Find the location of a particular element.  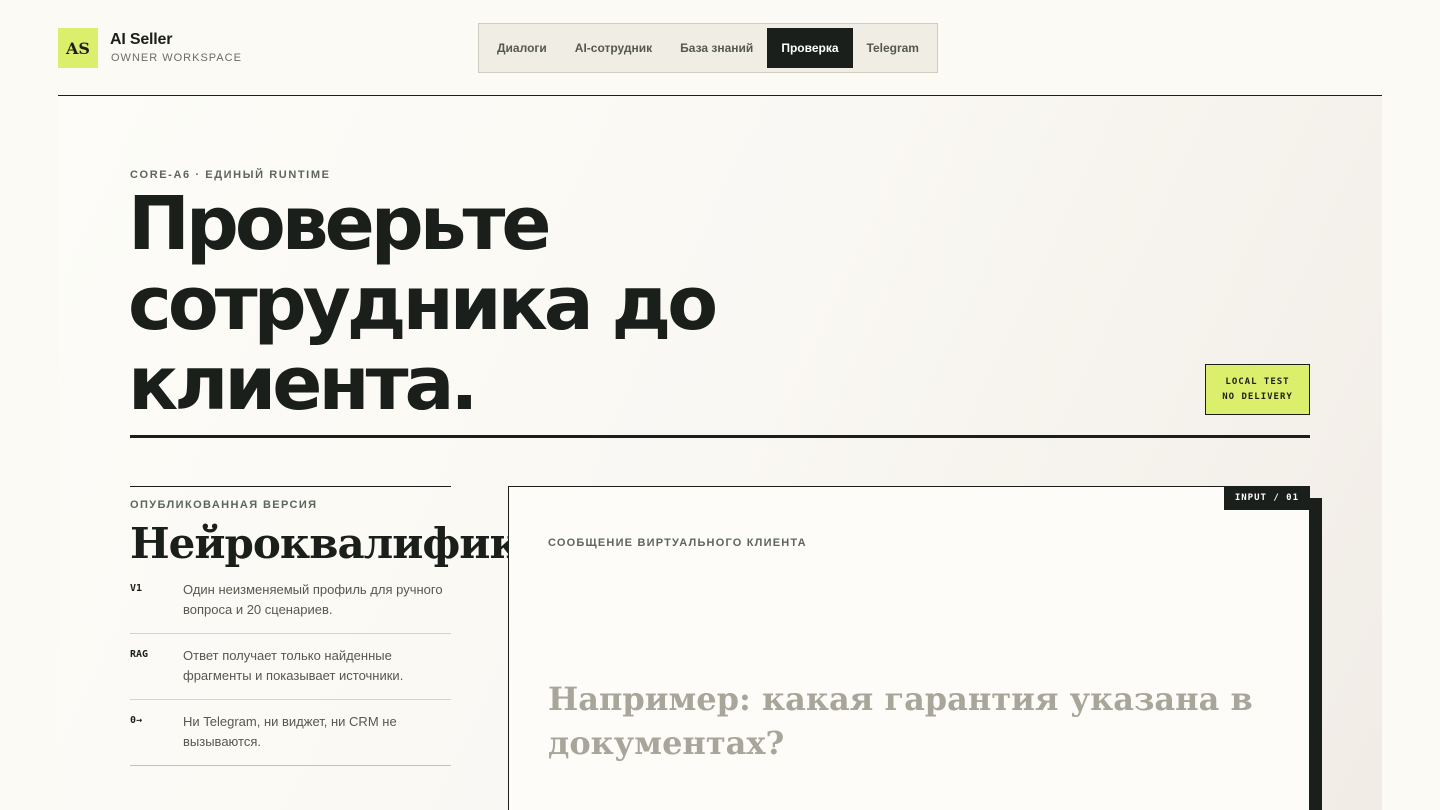

tab-knowledge-base: База знаний is located at coordinates (716, 48).